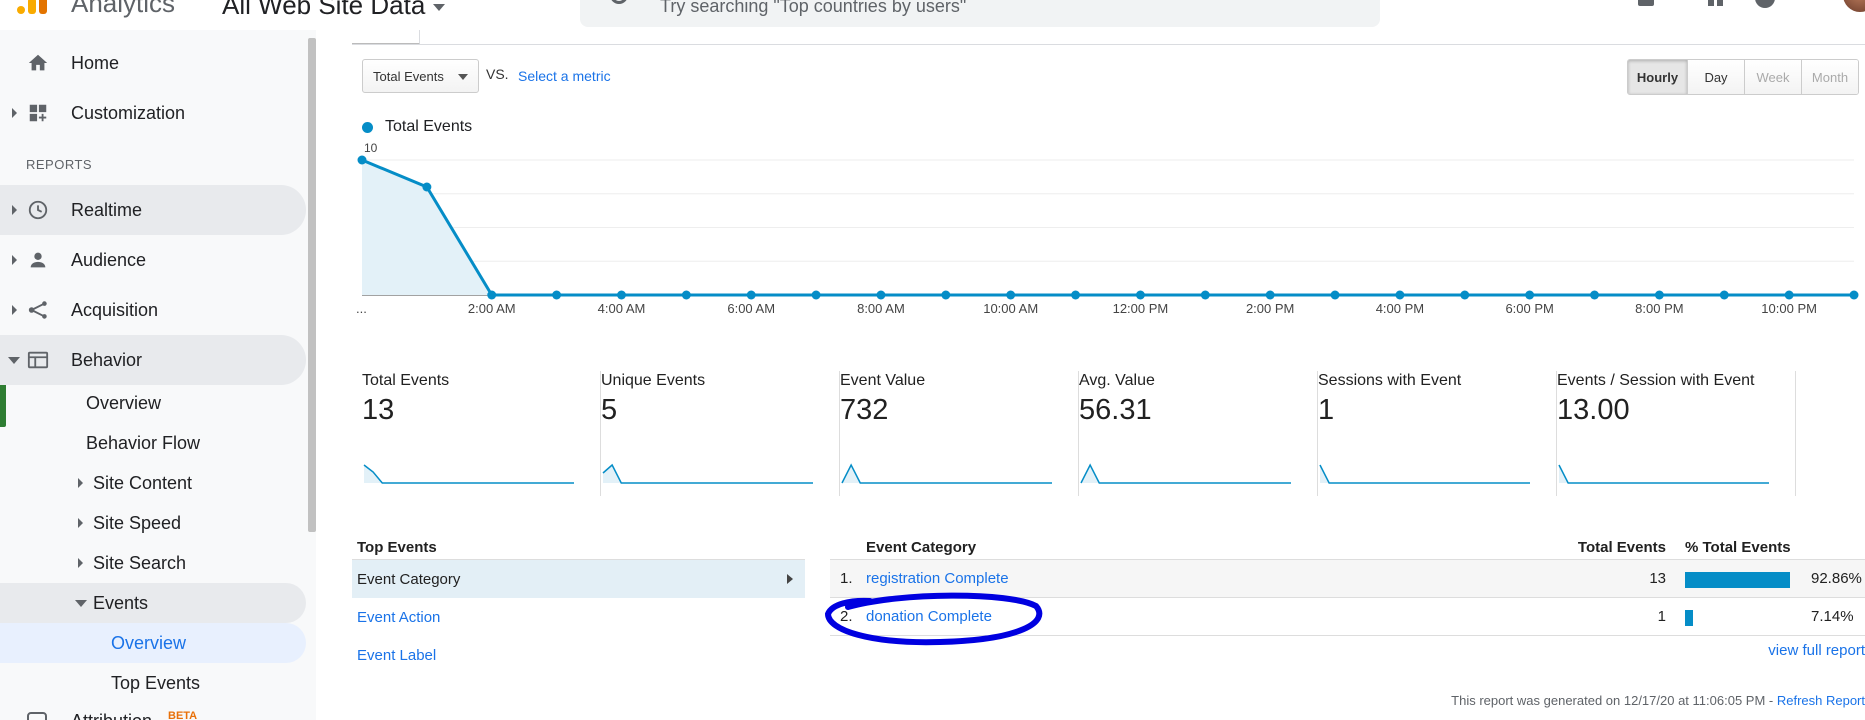 The height and width of the screenshot is (720, 1865). Describe the element at coordinates (959, 433) in the screenshot. I see `scorecard: Event Value 732` at that location.